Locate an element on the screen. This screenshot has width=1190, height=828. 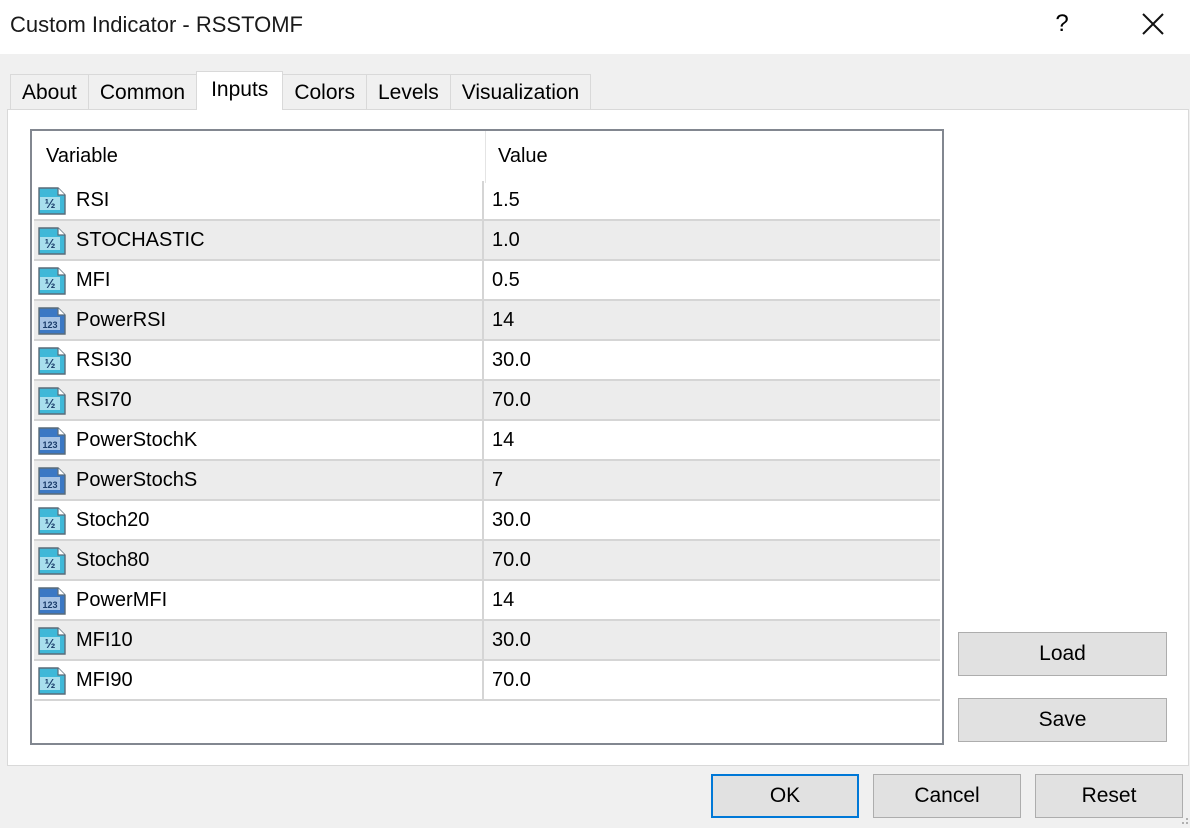
column-divider is located at coordinates (485, 157).